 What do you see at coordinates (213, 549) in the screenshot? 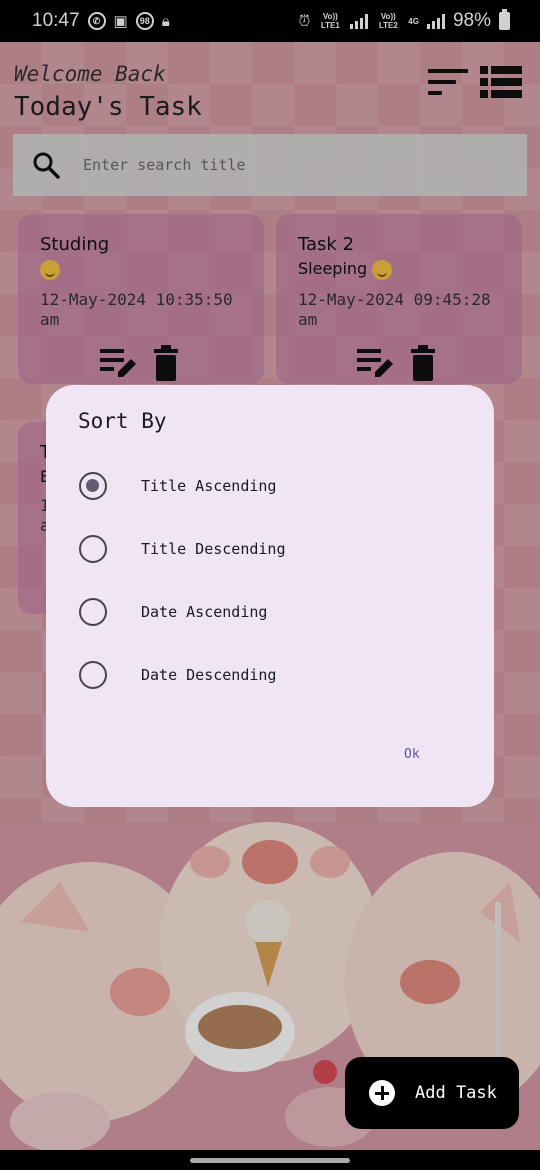
I see `option-label: Title Descending` at bounding box center [213, 549].